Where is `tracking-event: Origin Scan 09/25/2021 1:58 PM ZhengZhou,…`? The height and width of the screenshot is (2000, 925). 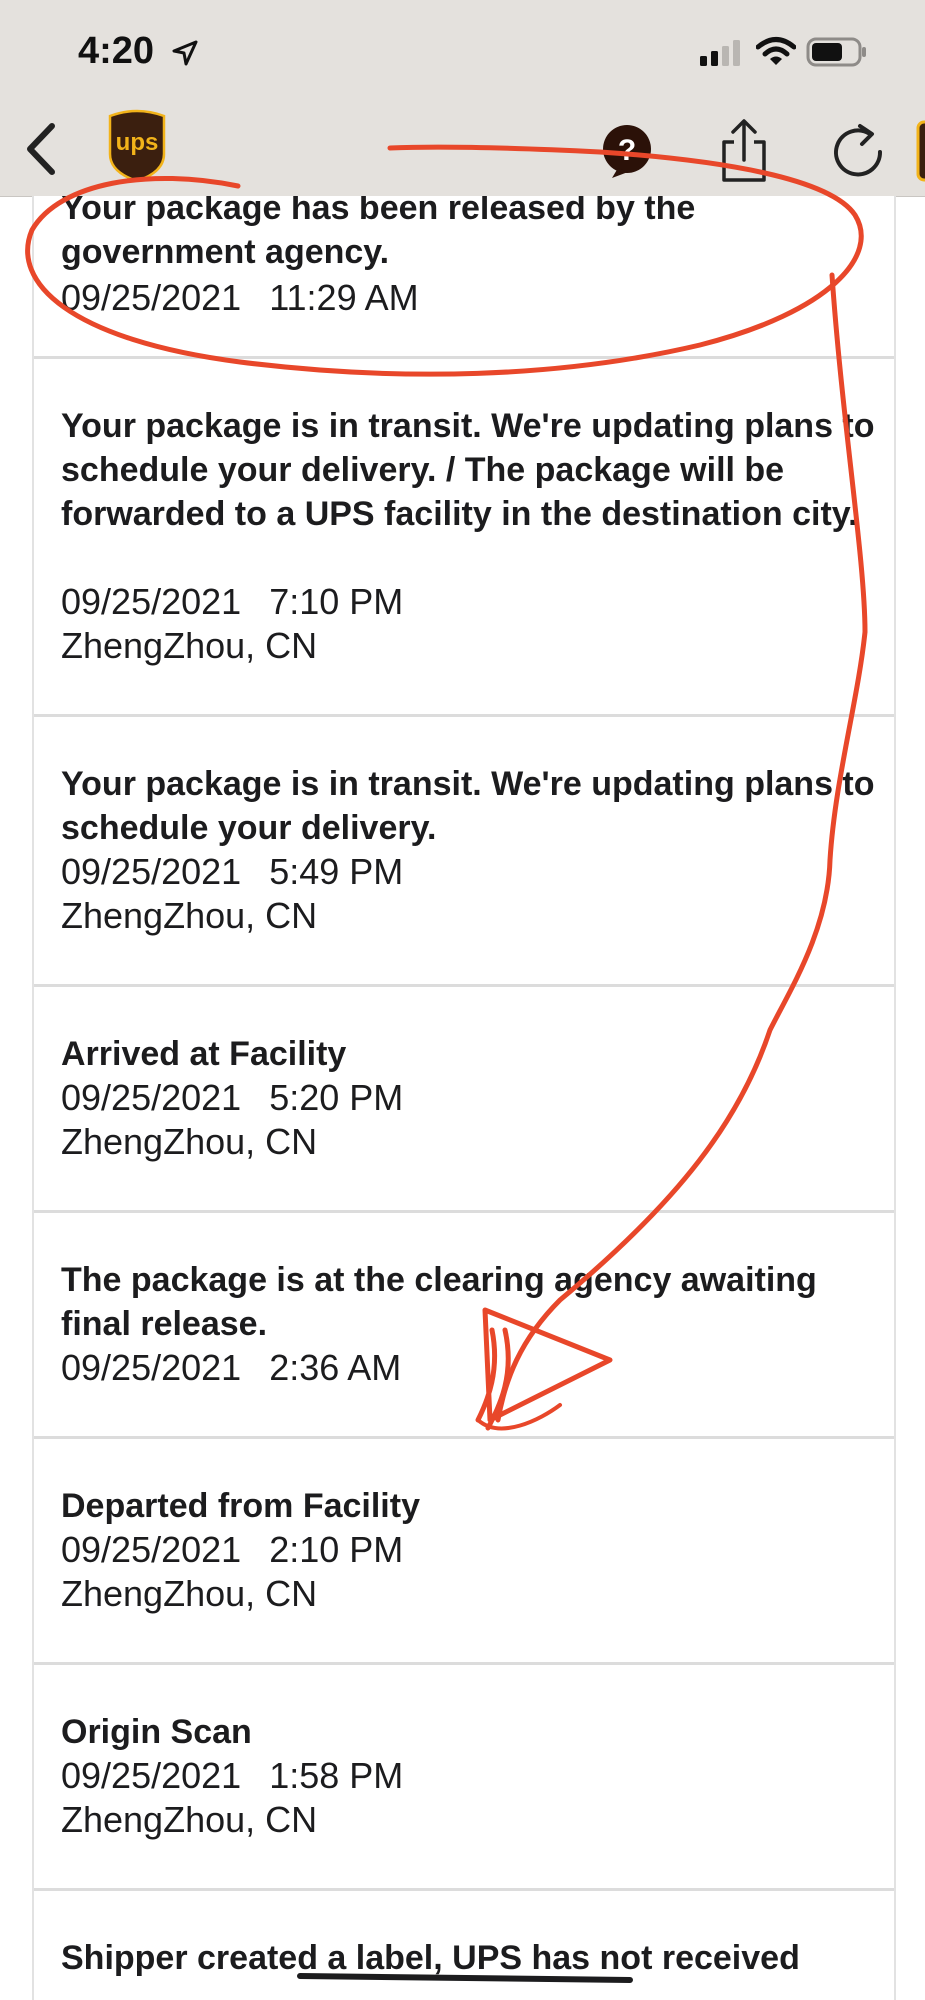
tracking-event: Origin Scan 09/25/2021 1:58 PM ZhengZhou,… is located at coordinates (464, 1776).